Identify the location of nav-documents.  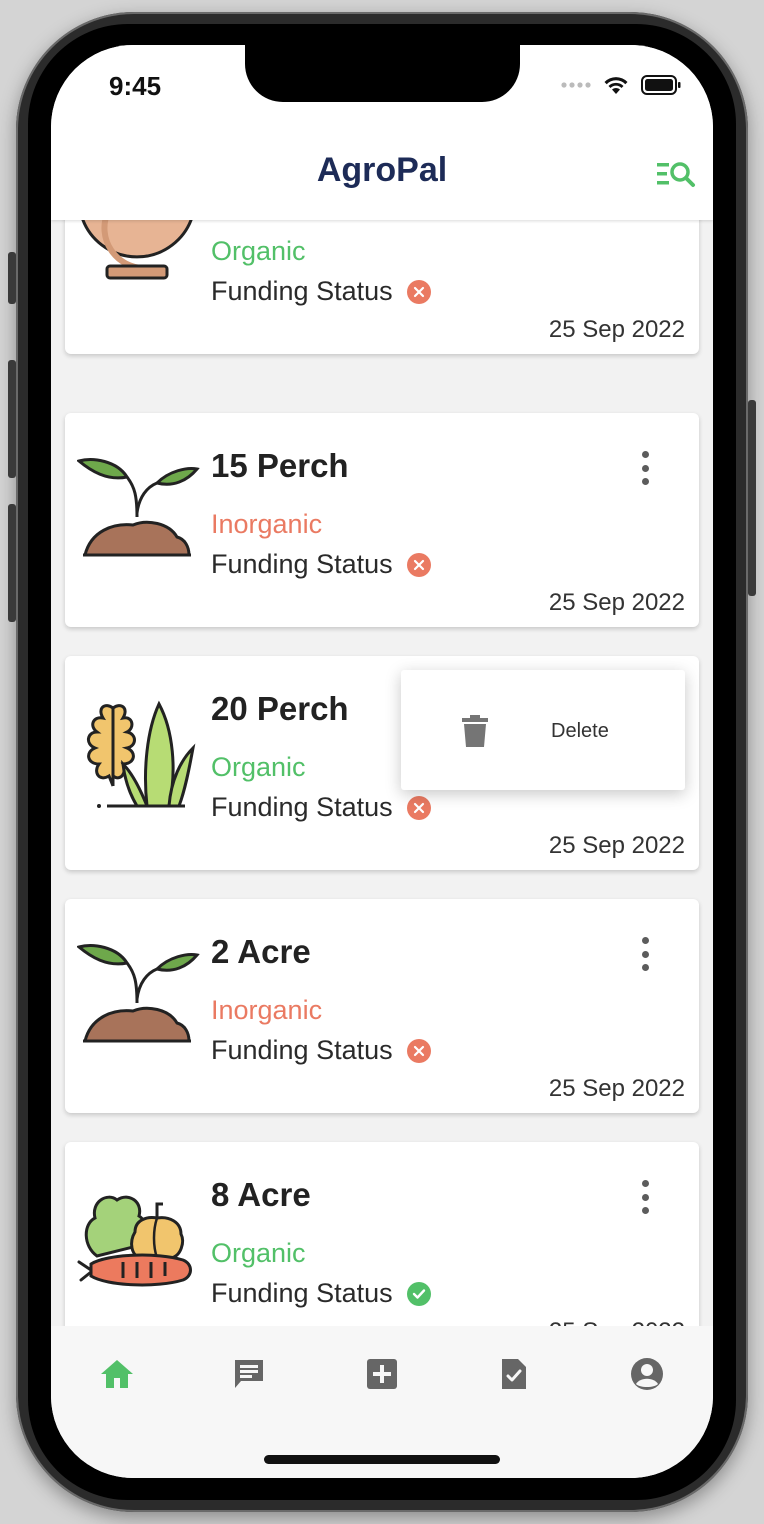
(514, 1374).